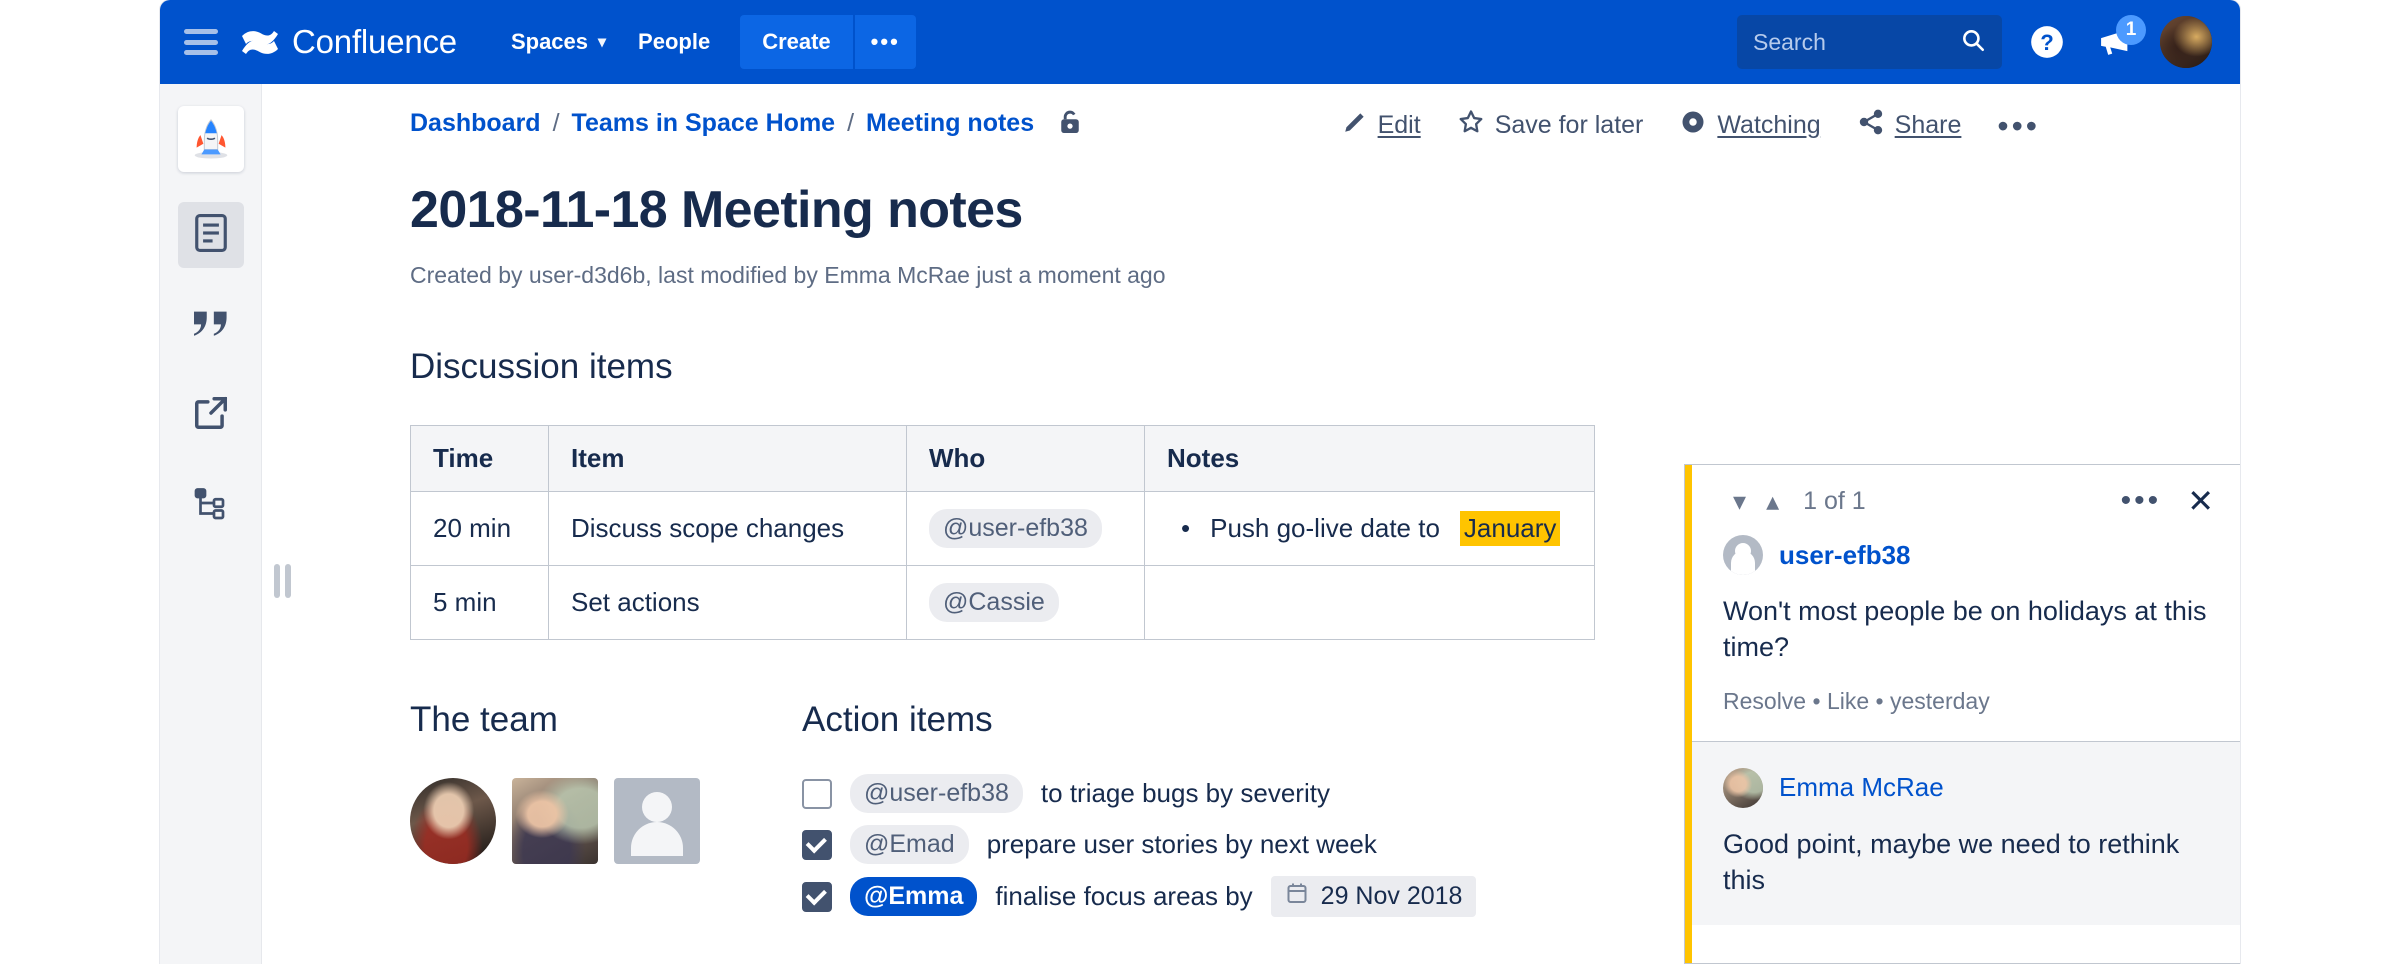 Image resolution: width=2400 pixels, height=964 pixels. Describe the element at coordinates (1070, 123) in the screenshot. I see `unlocked-padlock-icon` at that location.